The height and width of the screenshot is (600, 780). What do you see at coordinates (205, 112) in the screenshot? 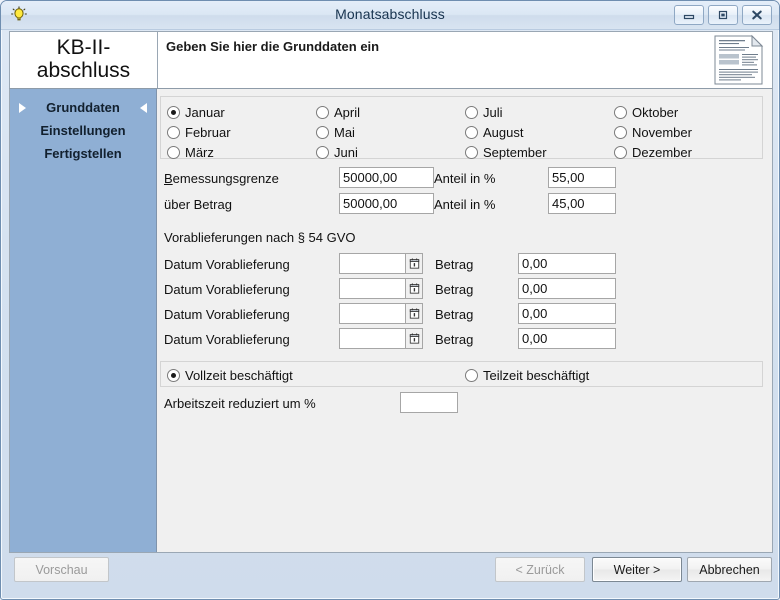
I see `radio-label: Januar` at bounding box center [205, 112].